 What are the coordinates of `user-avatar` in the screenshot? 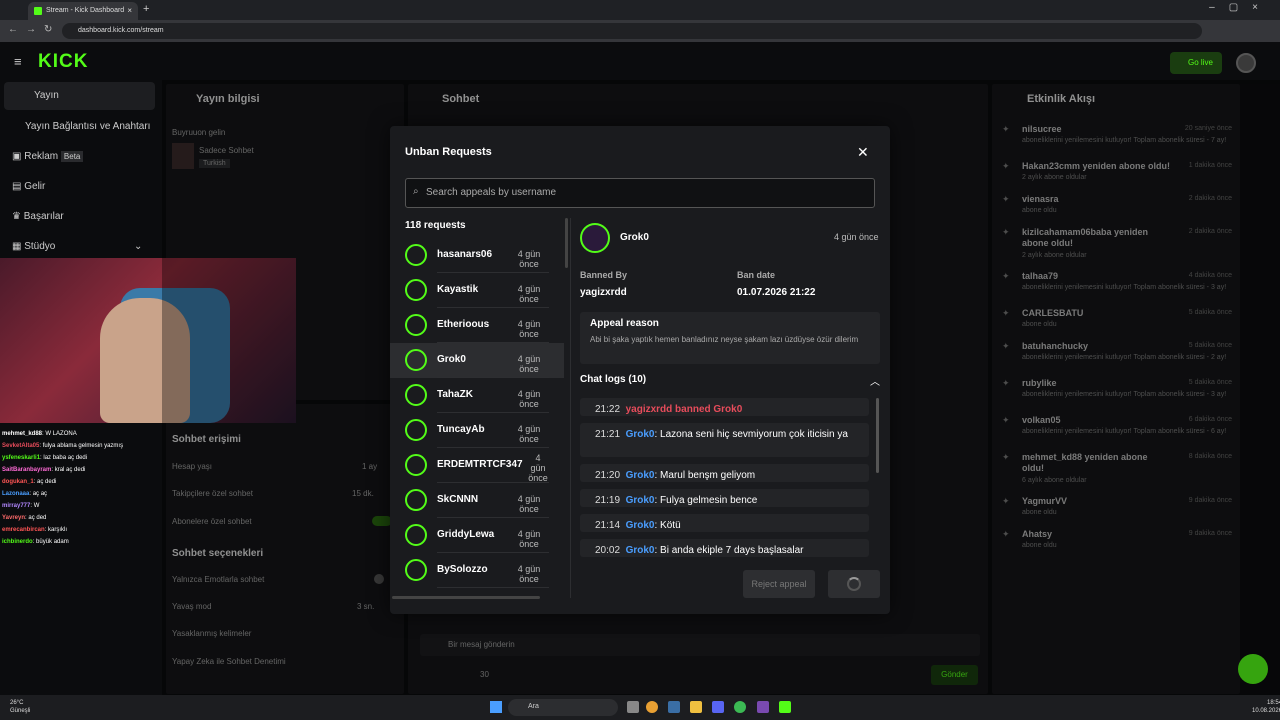 It's located at (1246, 63).